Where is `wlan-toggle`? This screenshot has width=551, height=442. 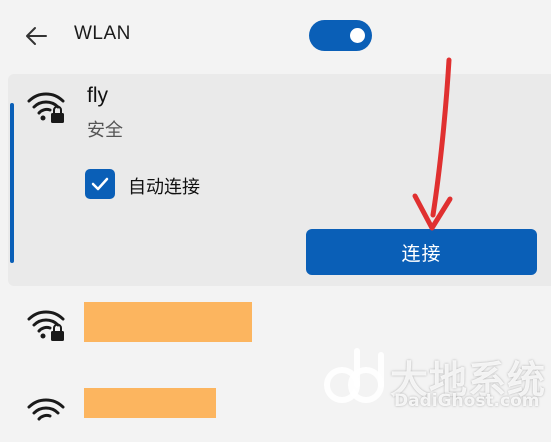
wlan-toggle is located at coordinates (340, 35).